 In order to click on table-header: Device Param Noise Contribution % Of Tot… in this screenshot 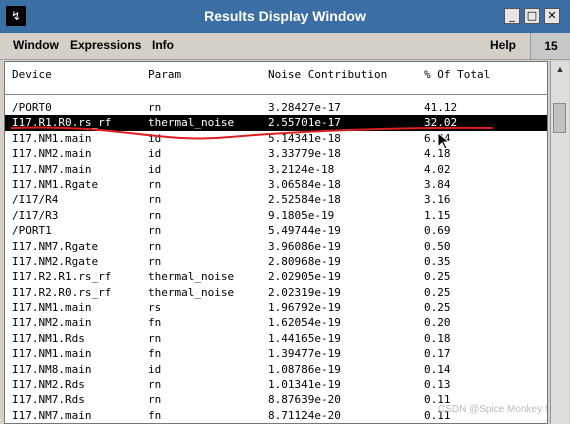, I will do `click(276, 78)`.